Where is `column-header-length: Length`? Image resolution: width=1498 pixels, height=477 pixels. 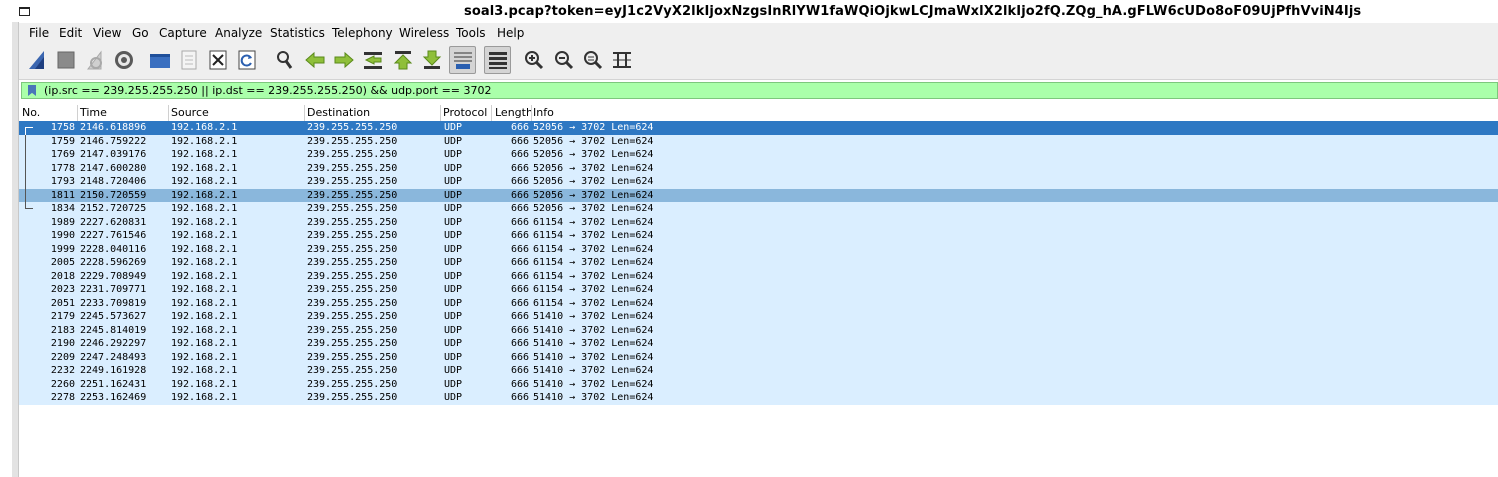 column-header-length: Length is located at coordinates (514, 112).